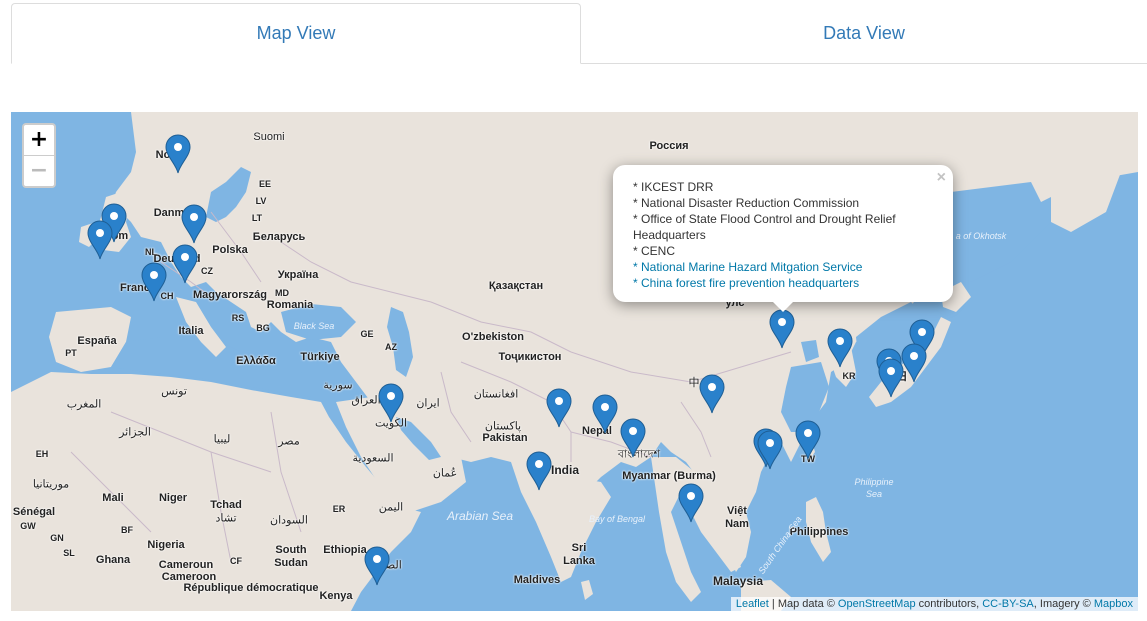 The image size is (1147, 621). I want to click on label-ee: EE, so click(265, 184).